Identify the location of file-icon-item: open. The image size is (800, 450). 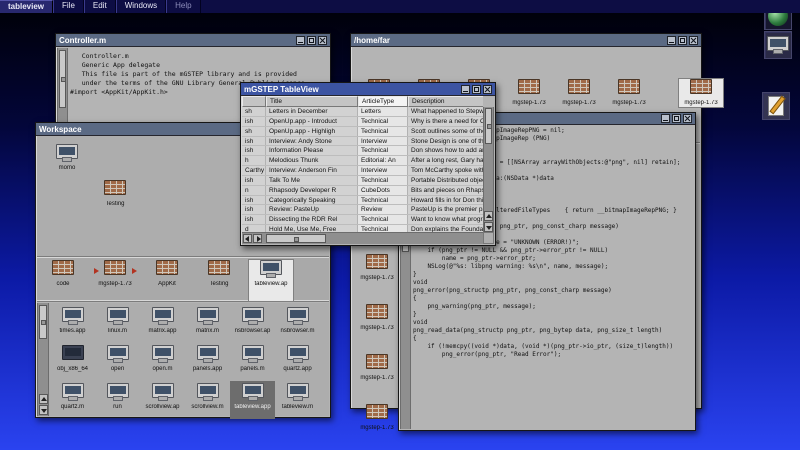
(117, 362).